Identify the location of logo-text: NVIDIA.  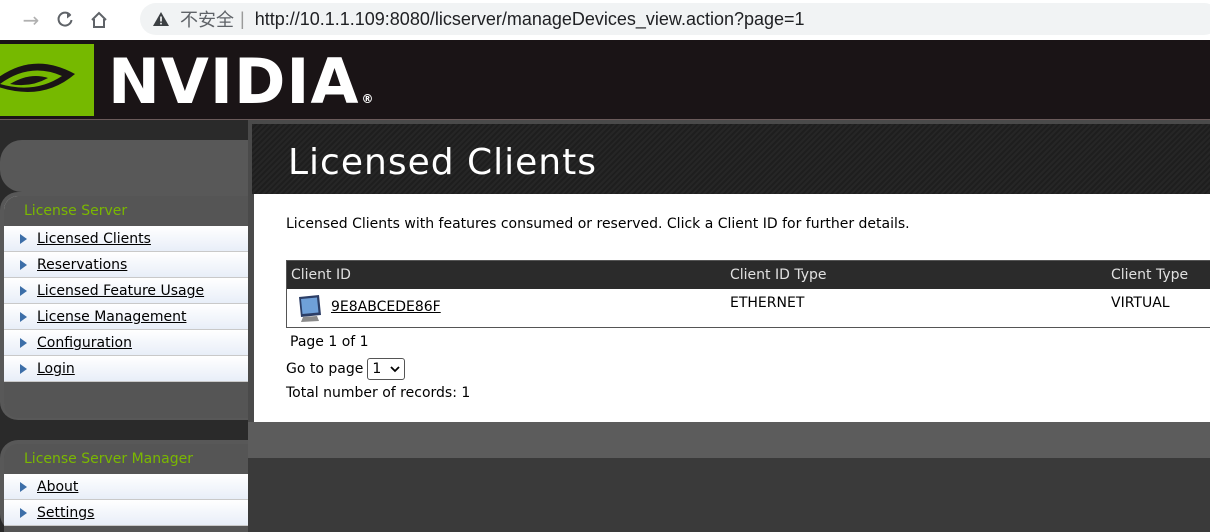
(234, 81).